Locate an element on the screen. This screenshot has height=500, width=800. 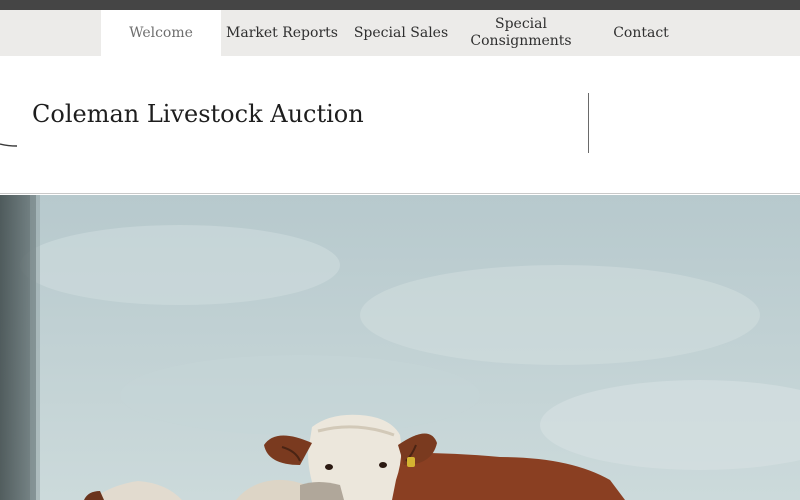
nav-item-special-consignments: Special Consignments is located at coordinates (521, 33).